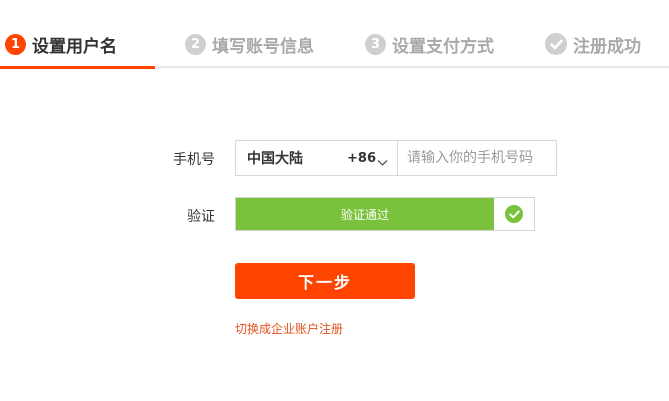 This screenshot has height=401, width=669. What do you see at coordinates (77, 67) in the screenshot?
I see `active-step-underline` at bounding box center [77, 67].